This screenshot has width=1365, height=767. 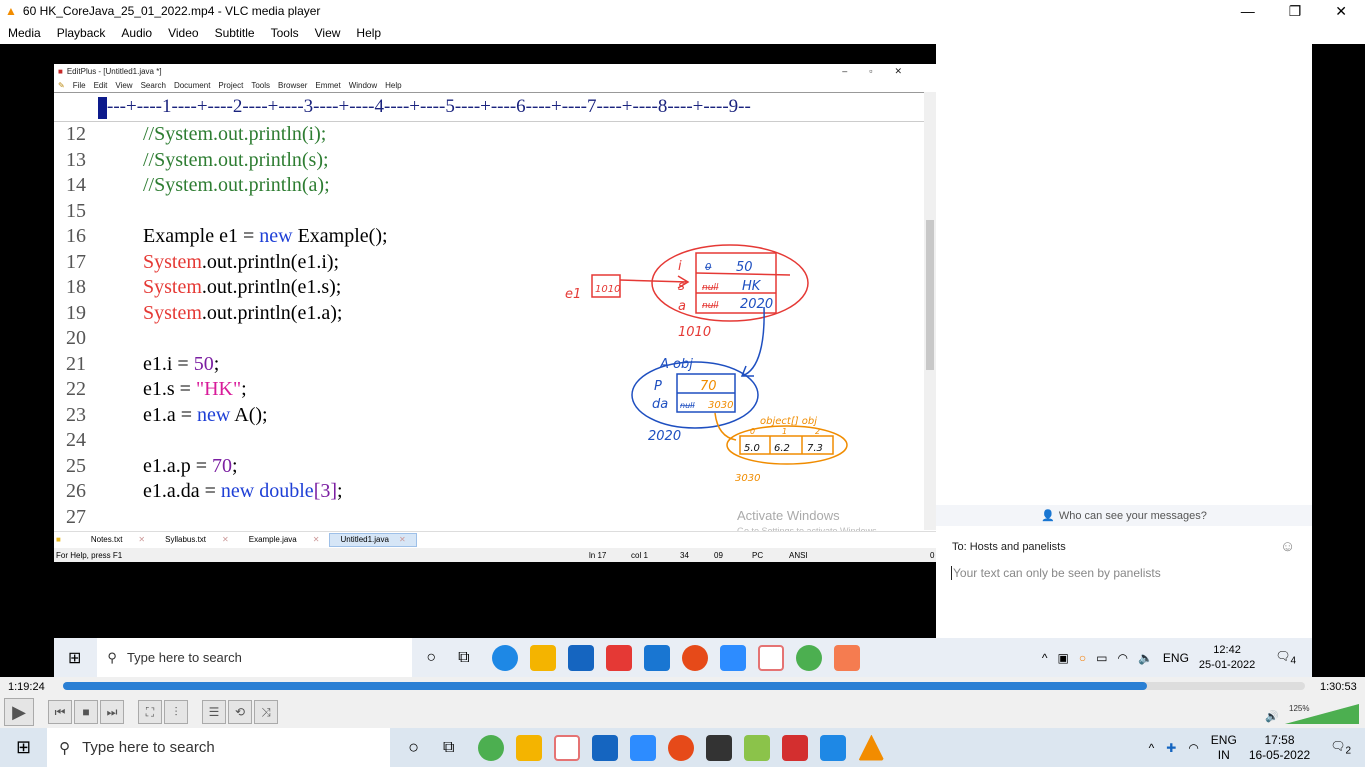 I want to click on notification-icon: 🗨4, so click(x=1285, y=657).